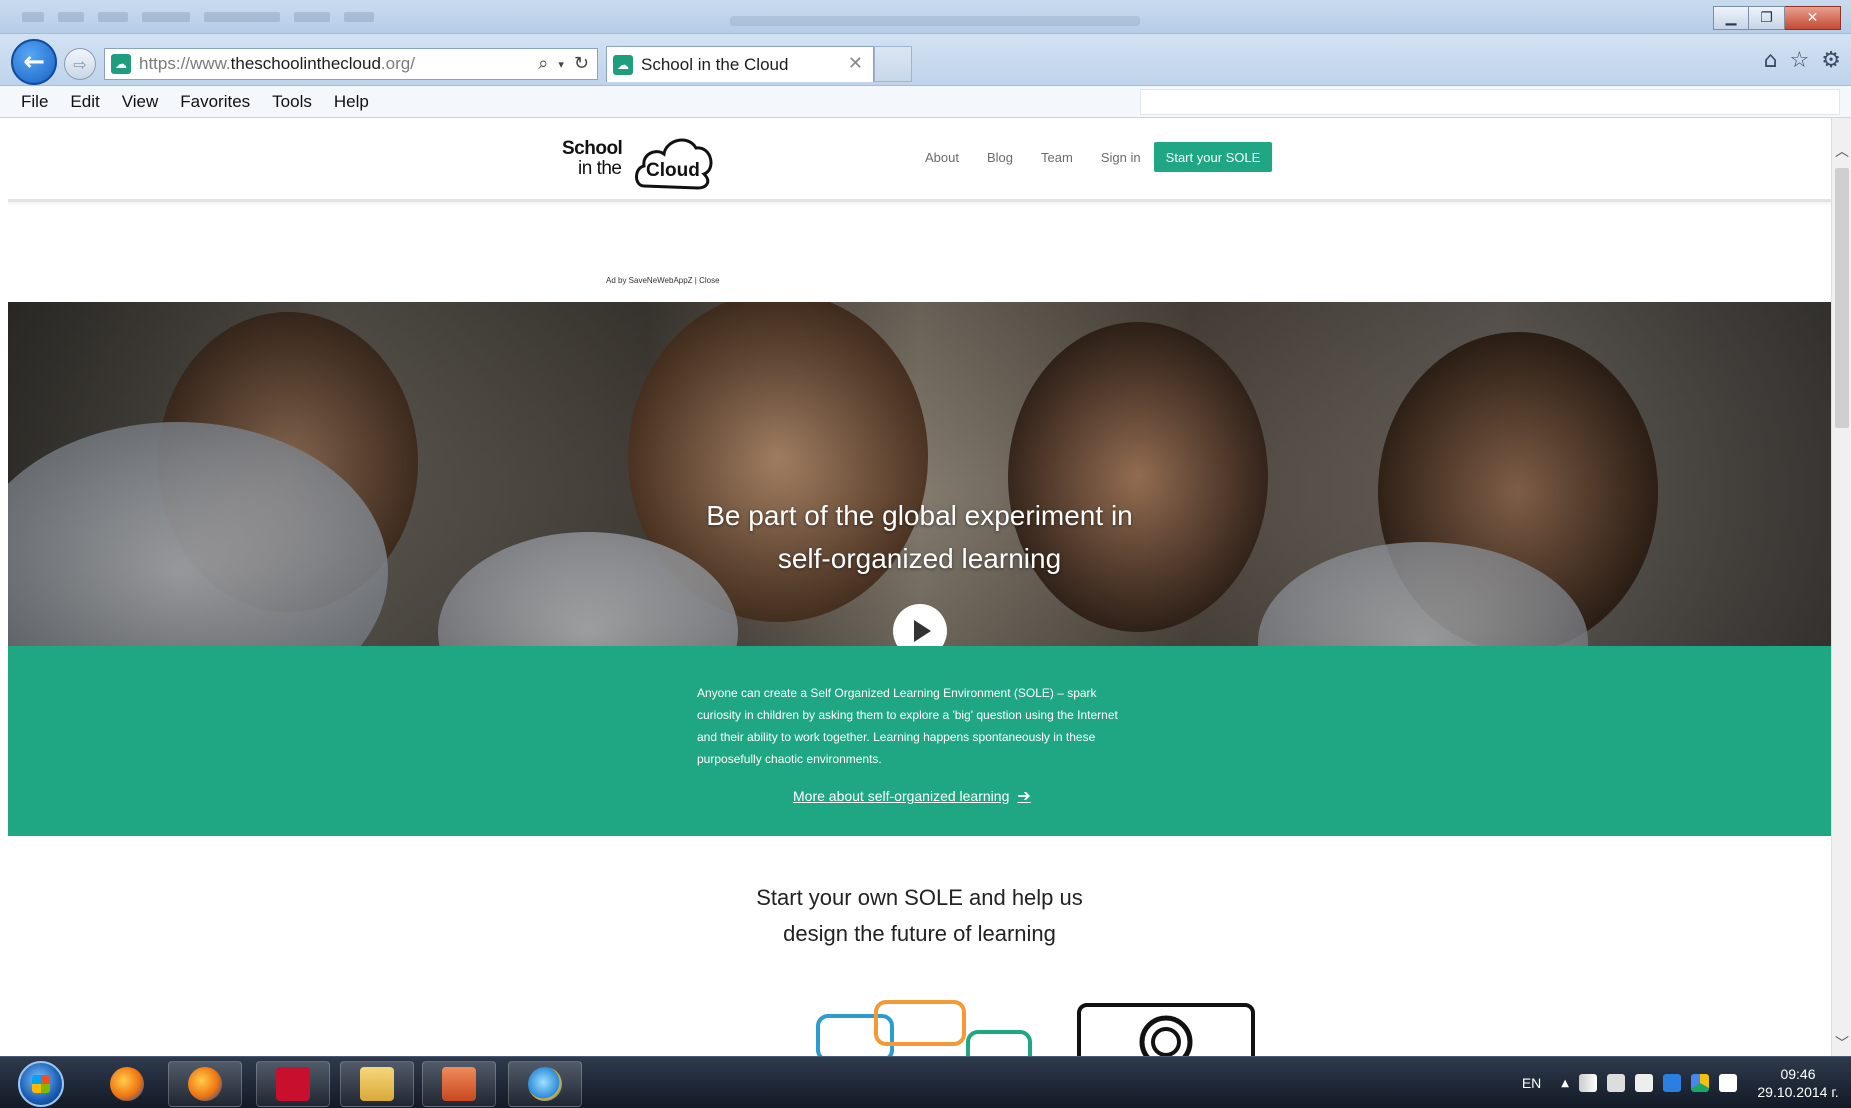 The image size is (1851, 1108). I want to click on firefox-window-taskbar-button, so click(205, 1084).